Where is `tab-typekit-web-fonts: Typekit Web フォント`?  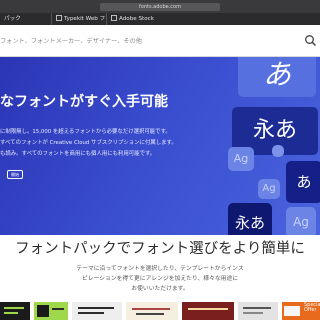 tab-typekit-web-fonts: Typekit Web フォント is located at coordinates (86, 19).